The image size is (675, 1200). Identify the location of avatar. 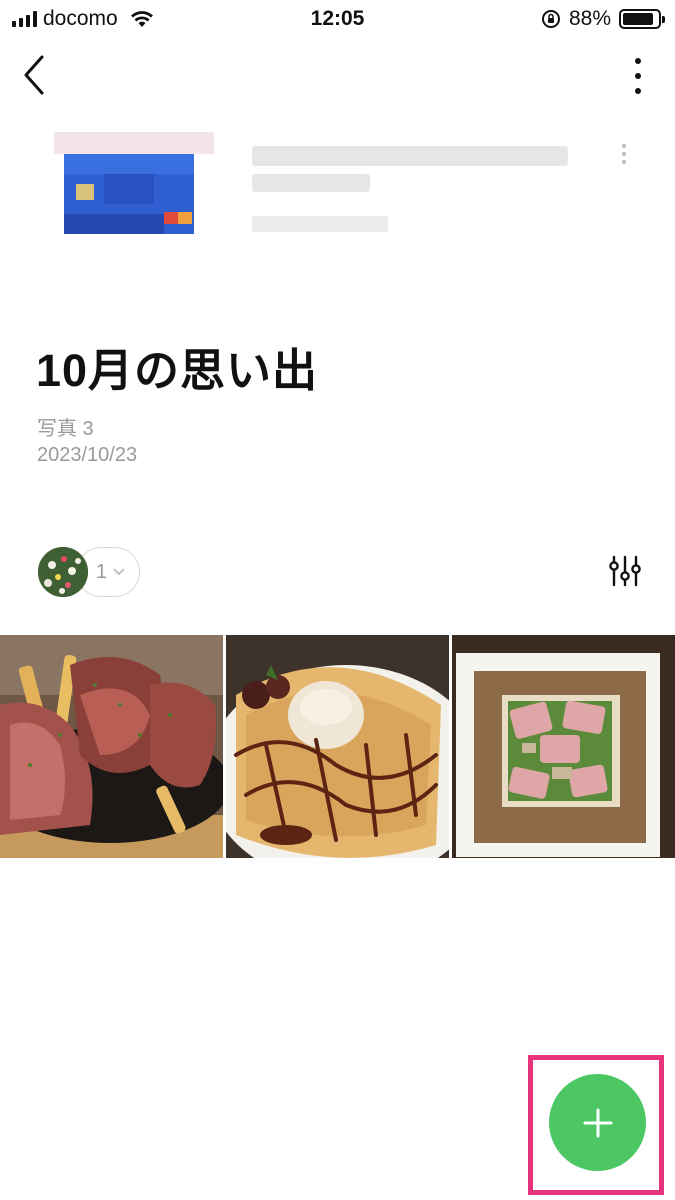
(63, 572).